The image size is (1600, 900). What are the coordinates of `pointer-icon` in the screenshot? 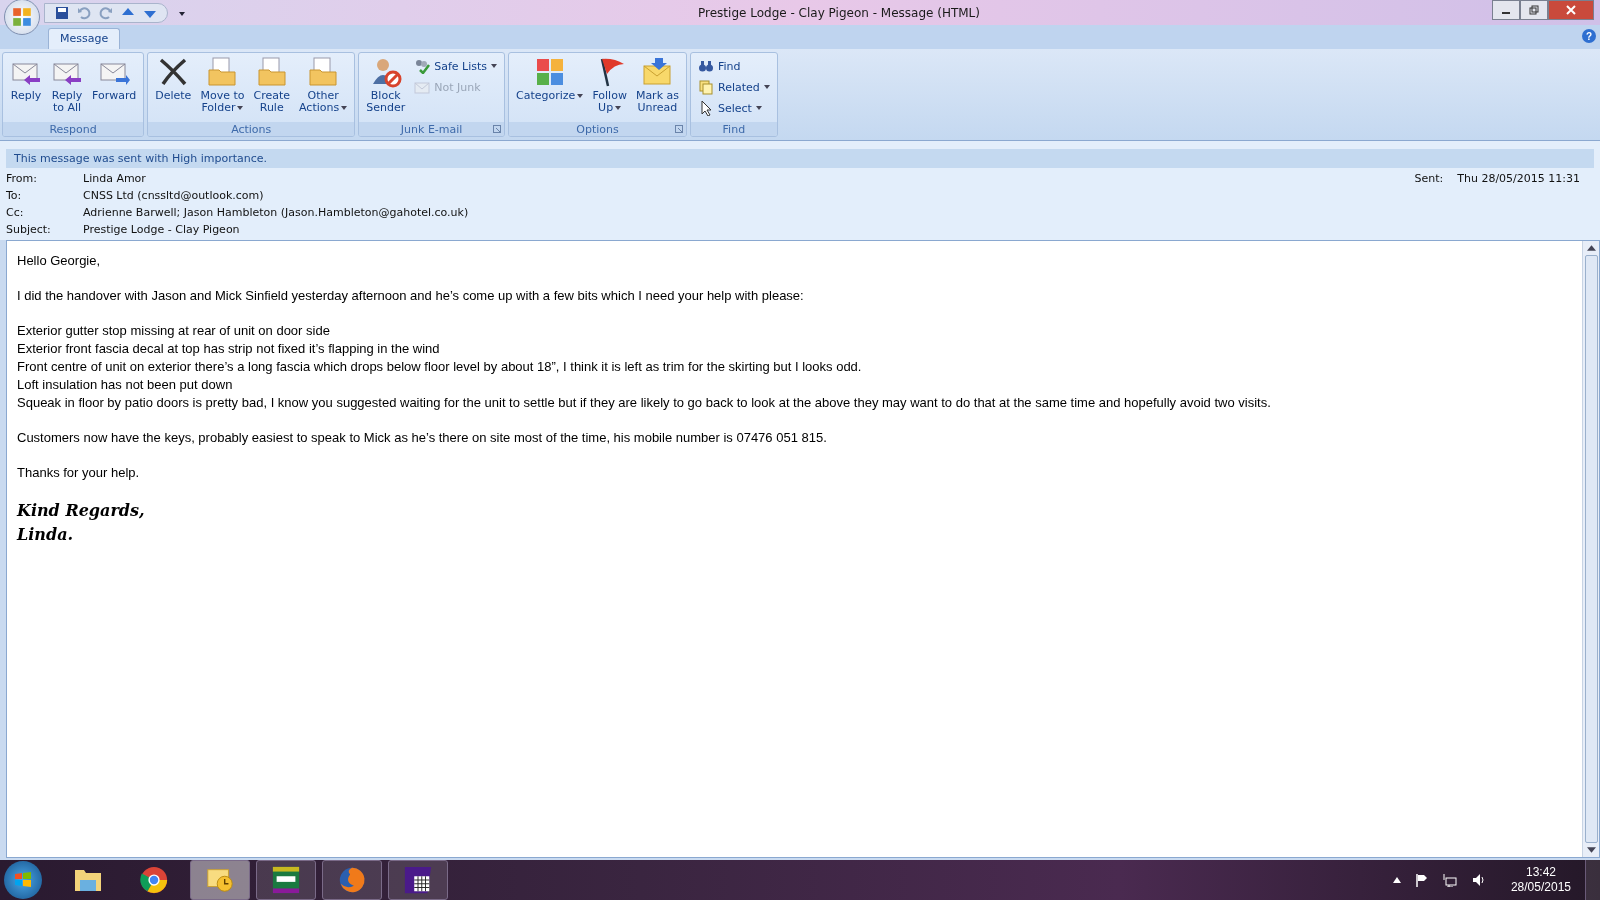 It's located at (706, 108).